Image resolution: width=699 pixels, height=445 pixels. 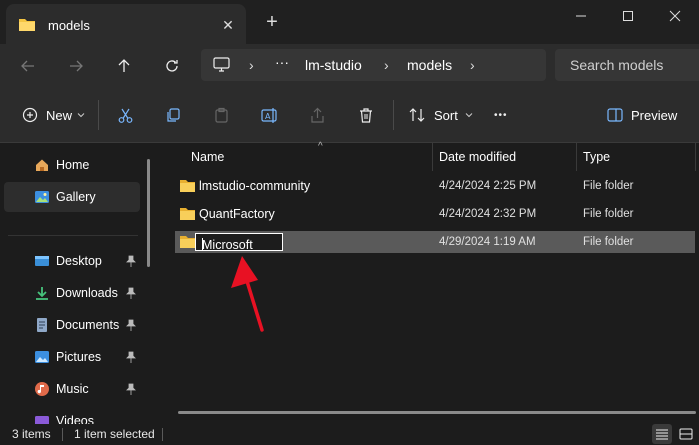 I want to click on sidebar-item-downloads: Downloads, so click(x=72, y=293).